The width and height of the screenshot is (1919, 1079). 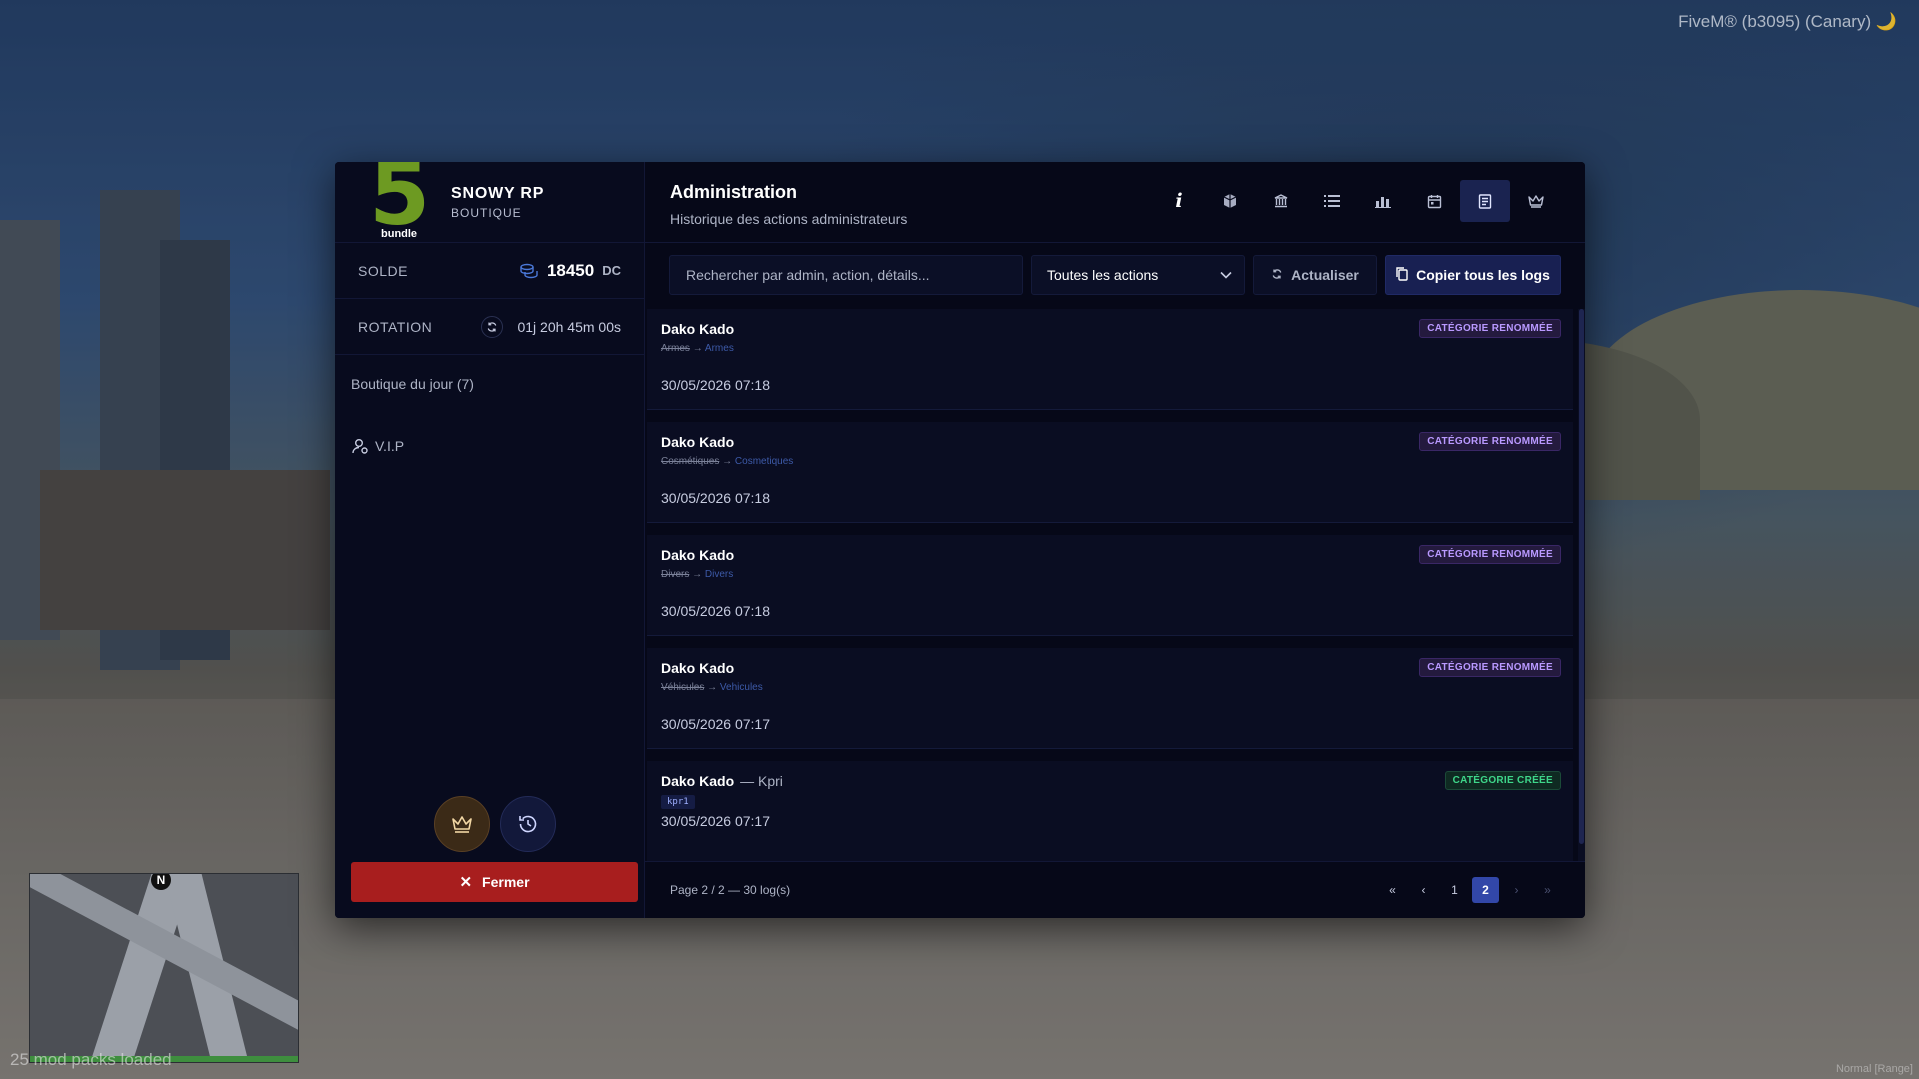 What do you see at coordinates (730, 890) in the screenshot?
I see `pagination-info: Page 2 / 2 — 30 log(s)` at bounding box center [730, 890].